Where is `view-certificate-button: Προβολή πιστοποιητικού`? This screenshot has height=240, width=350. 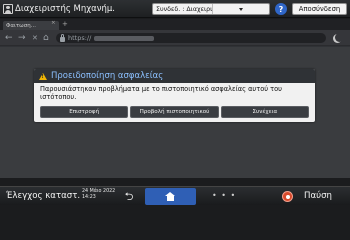 view-certificate-button: Προβολή πιστοποιητικού is located at coordinates (174, 112).